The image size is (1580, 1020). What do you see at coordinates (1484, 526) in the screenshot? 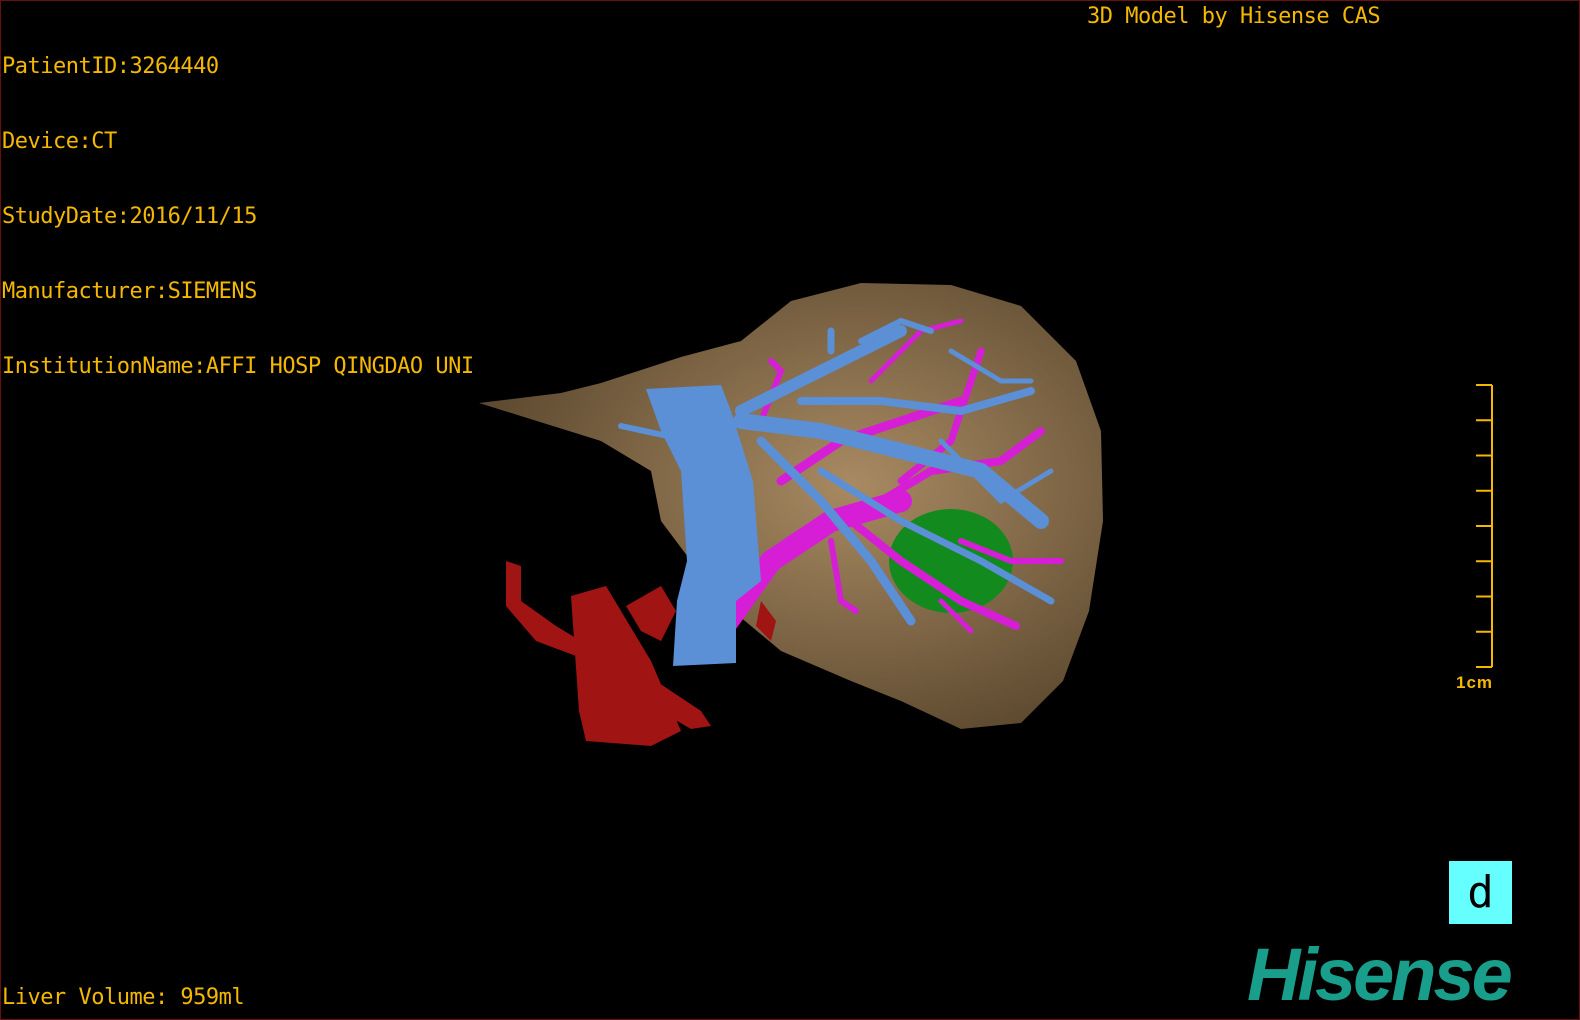
I see `scale-bar` at bounding box center [1484, 526].